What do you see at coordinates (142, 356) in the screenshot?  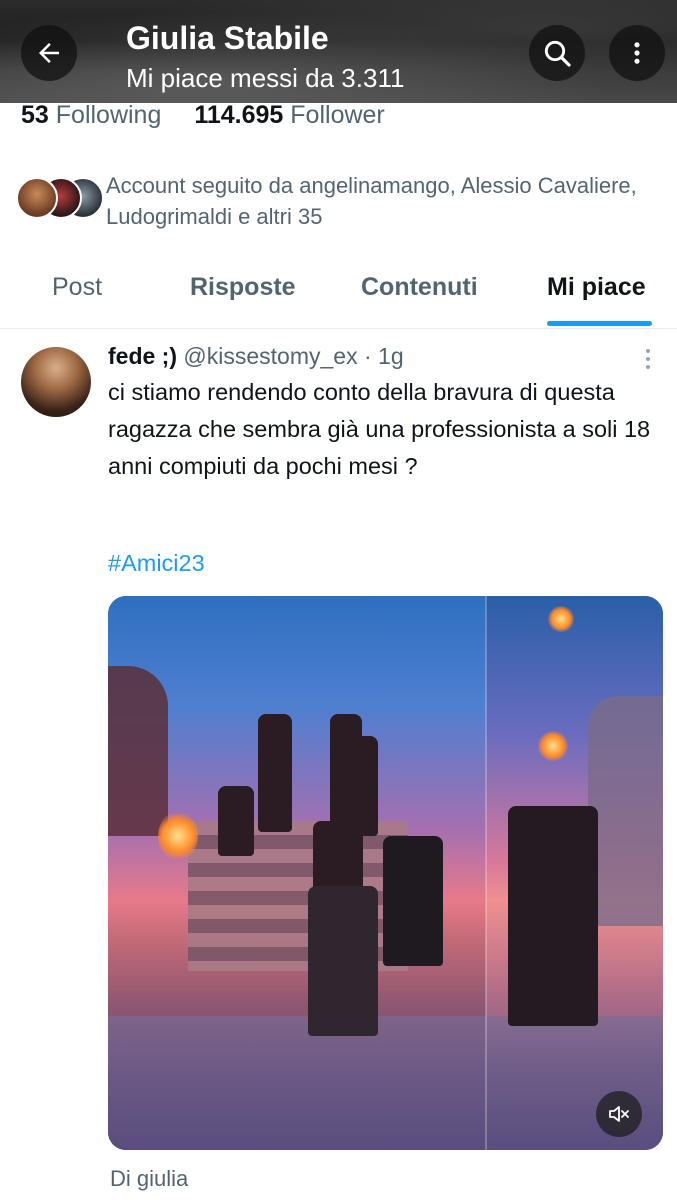 I see `tweet-author-name: fede ;)` at bounding box center [142, 356].